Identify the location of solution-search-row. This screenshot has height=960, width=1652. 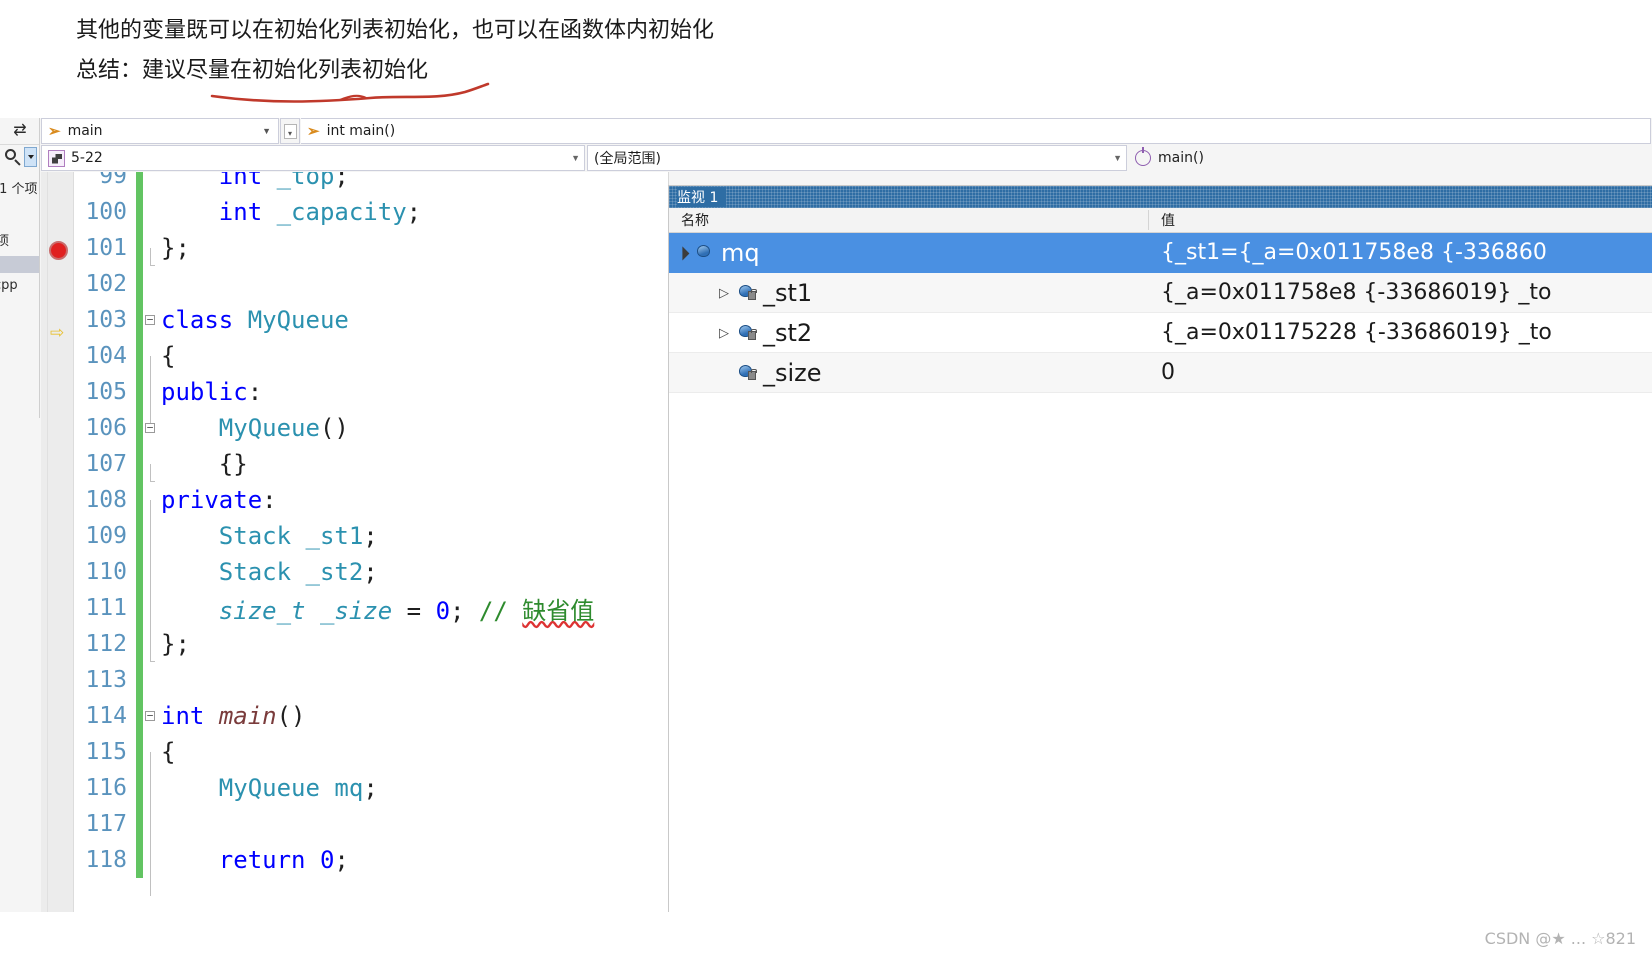
(19, 156).